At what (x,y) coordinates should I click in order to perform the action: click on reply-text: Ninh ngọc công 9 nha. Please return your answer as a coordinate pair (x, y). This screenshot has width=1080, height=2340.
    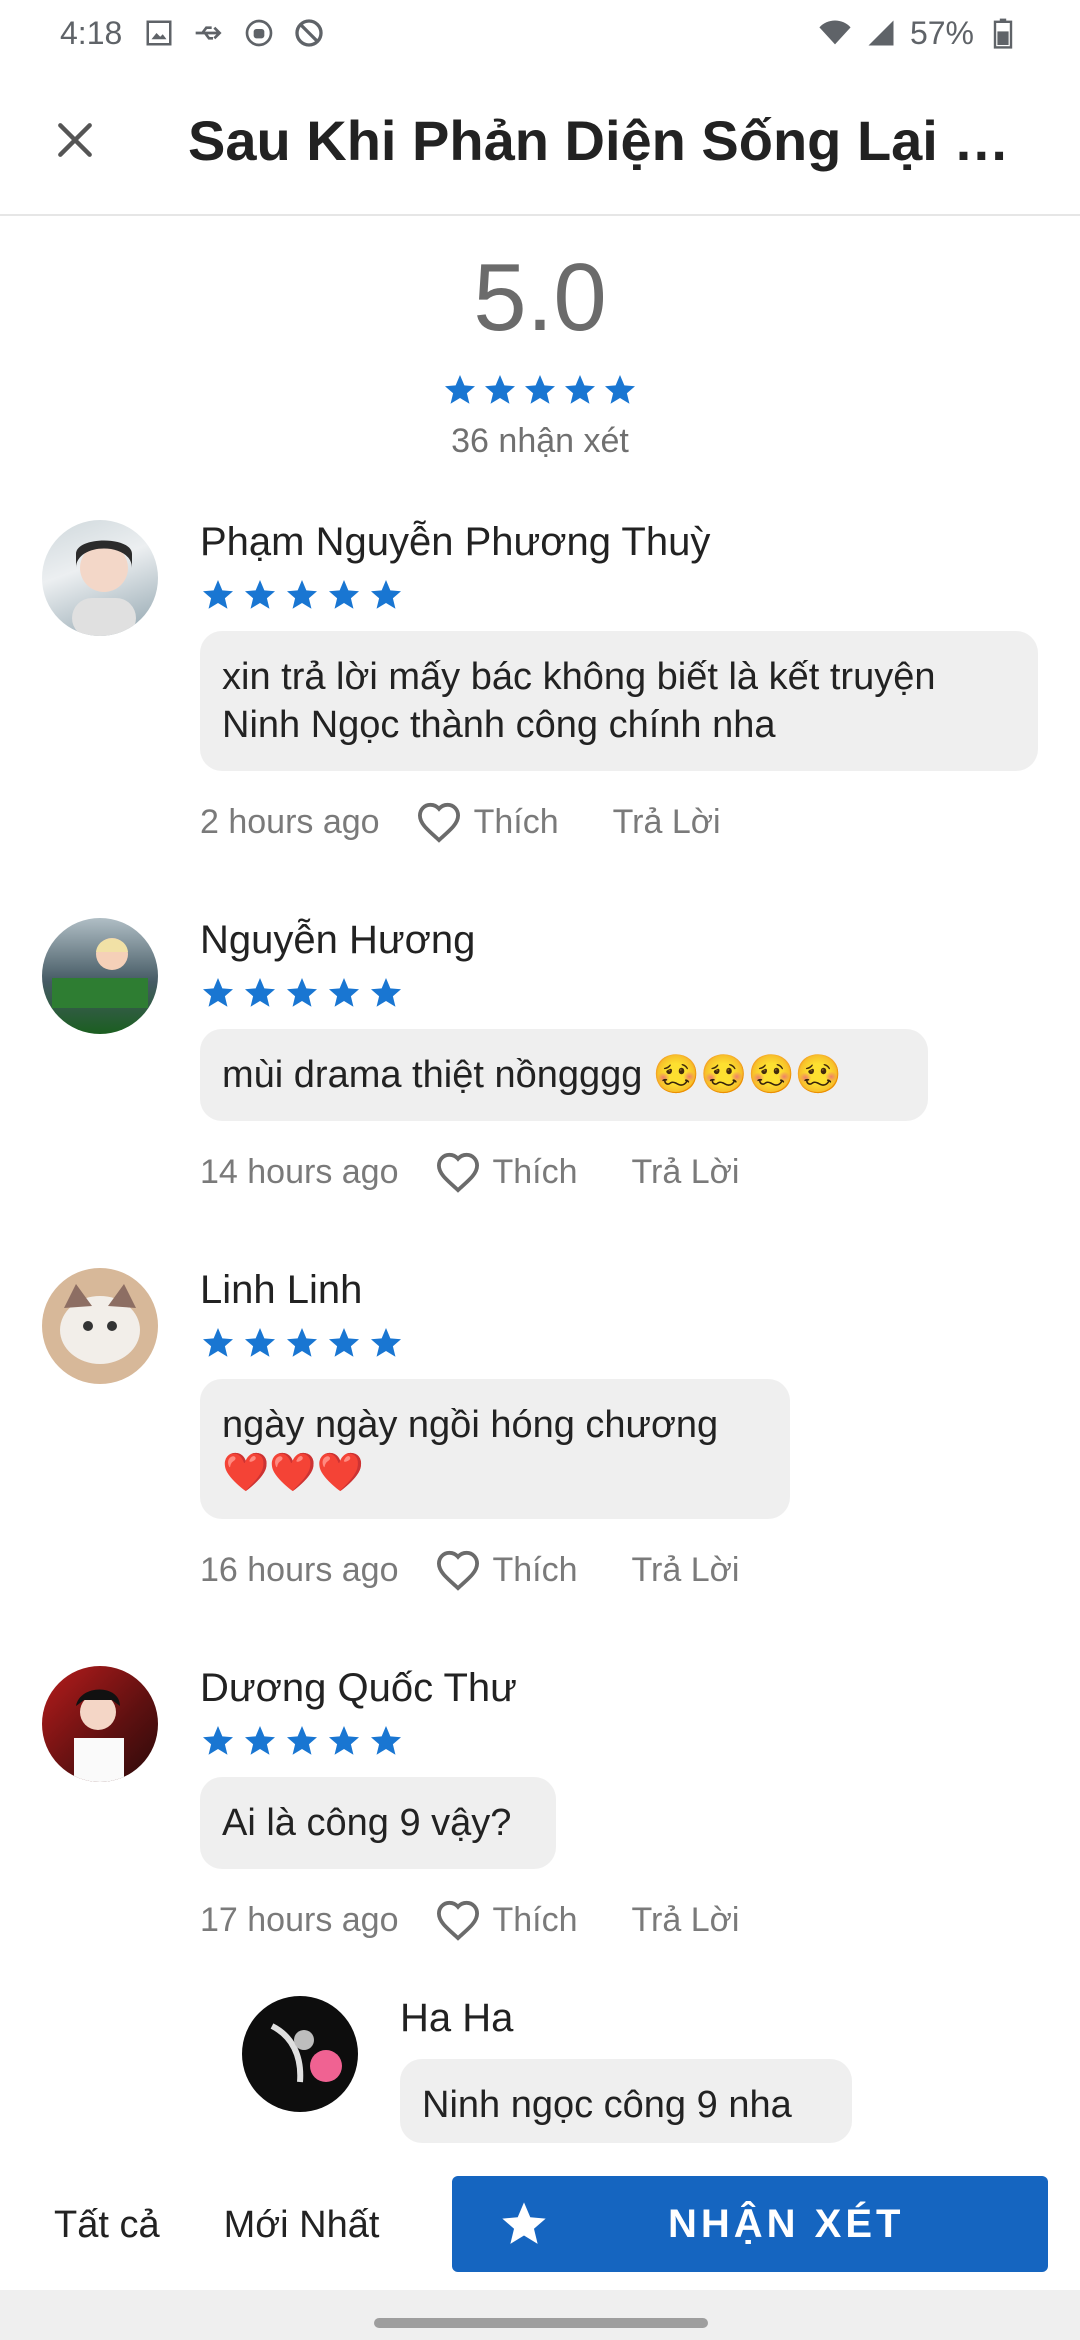
    Looking at the image, I should click on (626, 2101).